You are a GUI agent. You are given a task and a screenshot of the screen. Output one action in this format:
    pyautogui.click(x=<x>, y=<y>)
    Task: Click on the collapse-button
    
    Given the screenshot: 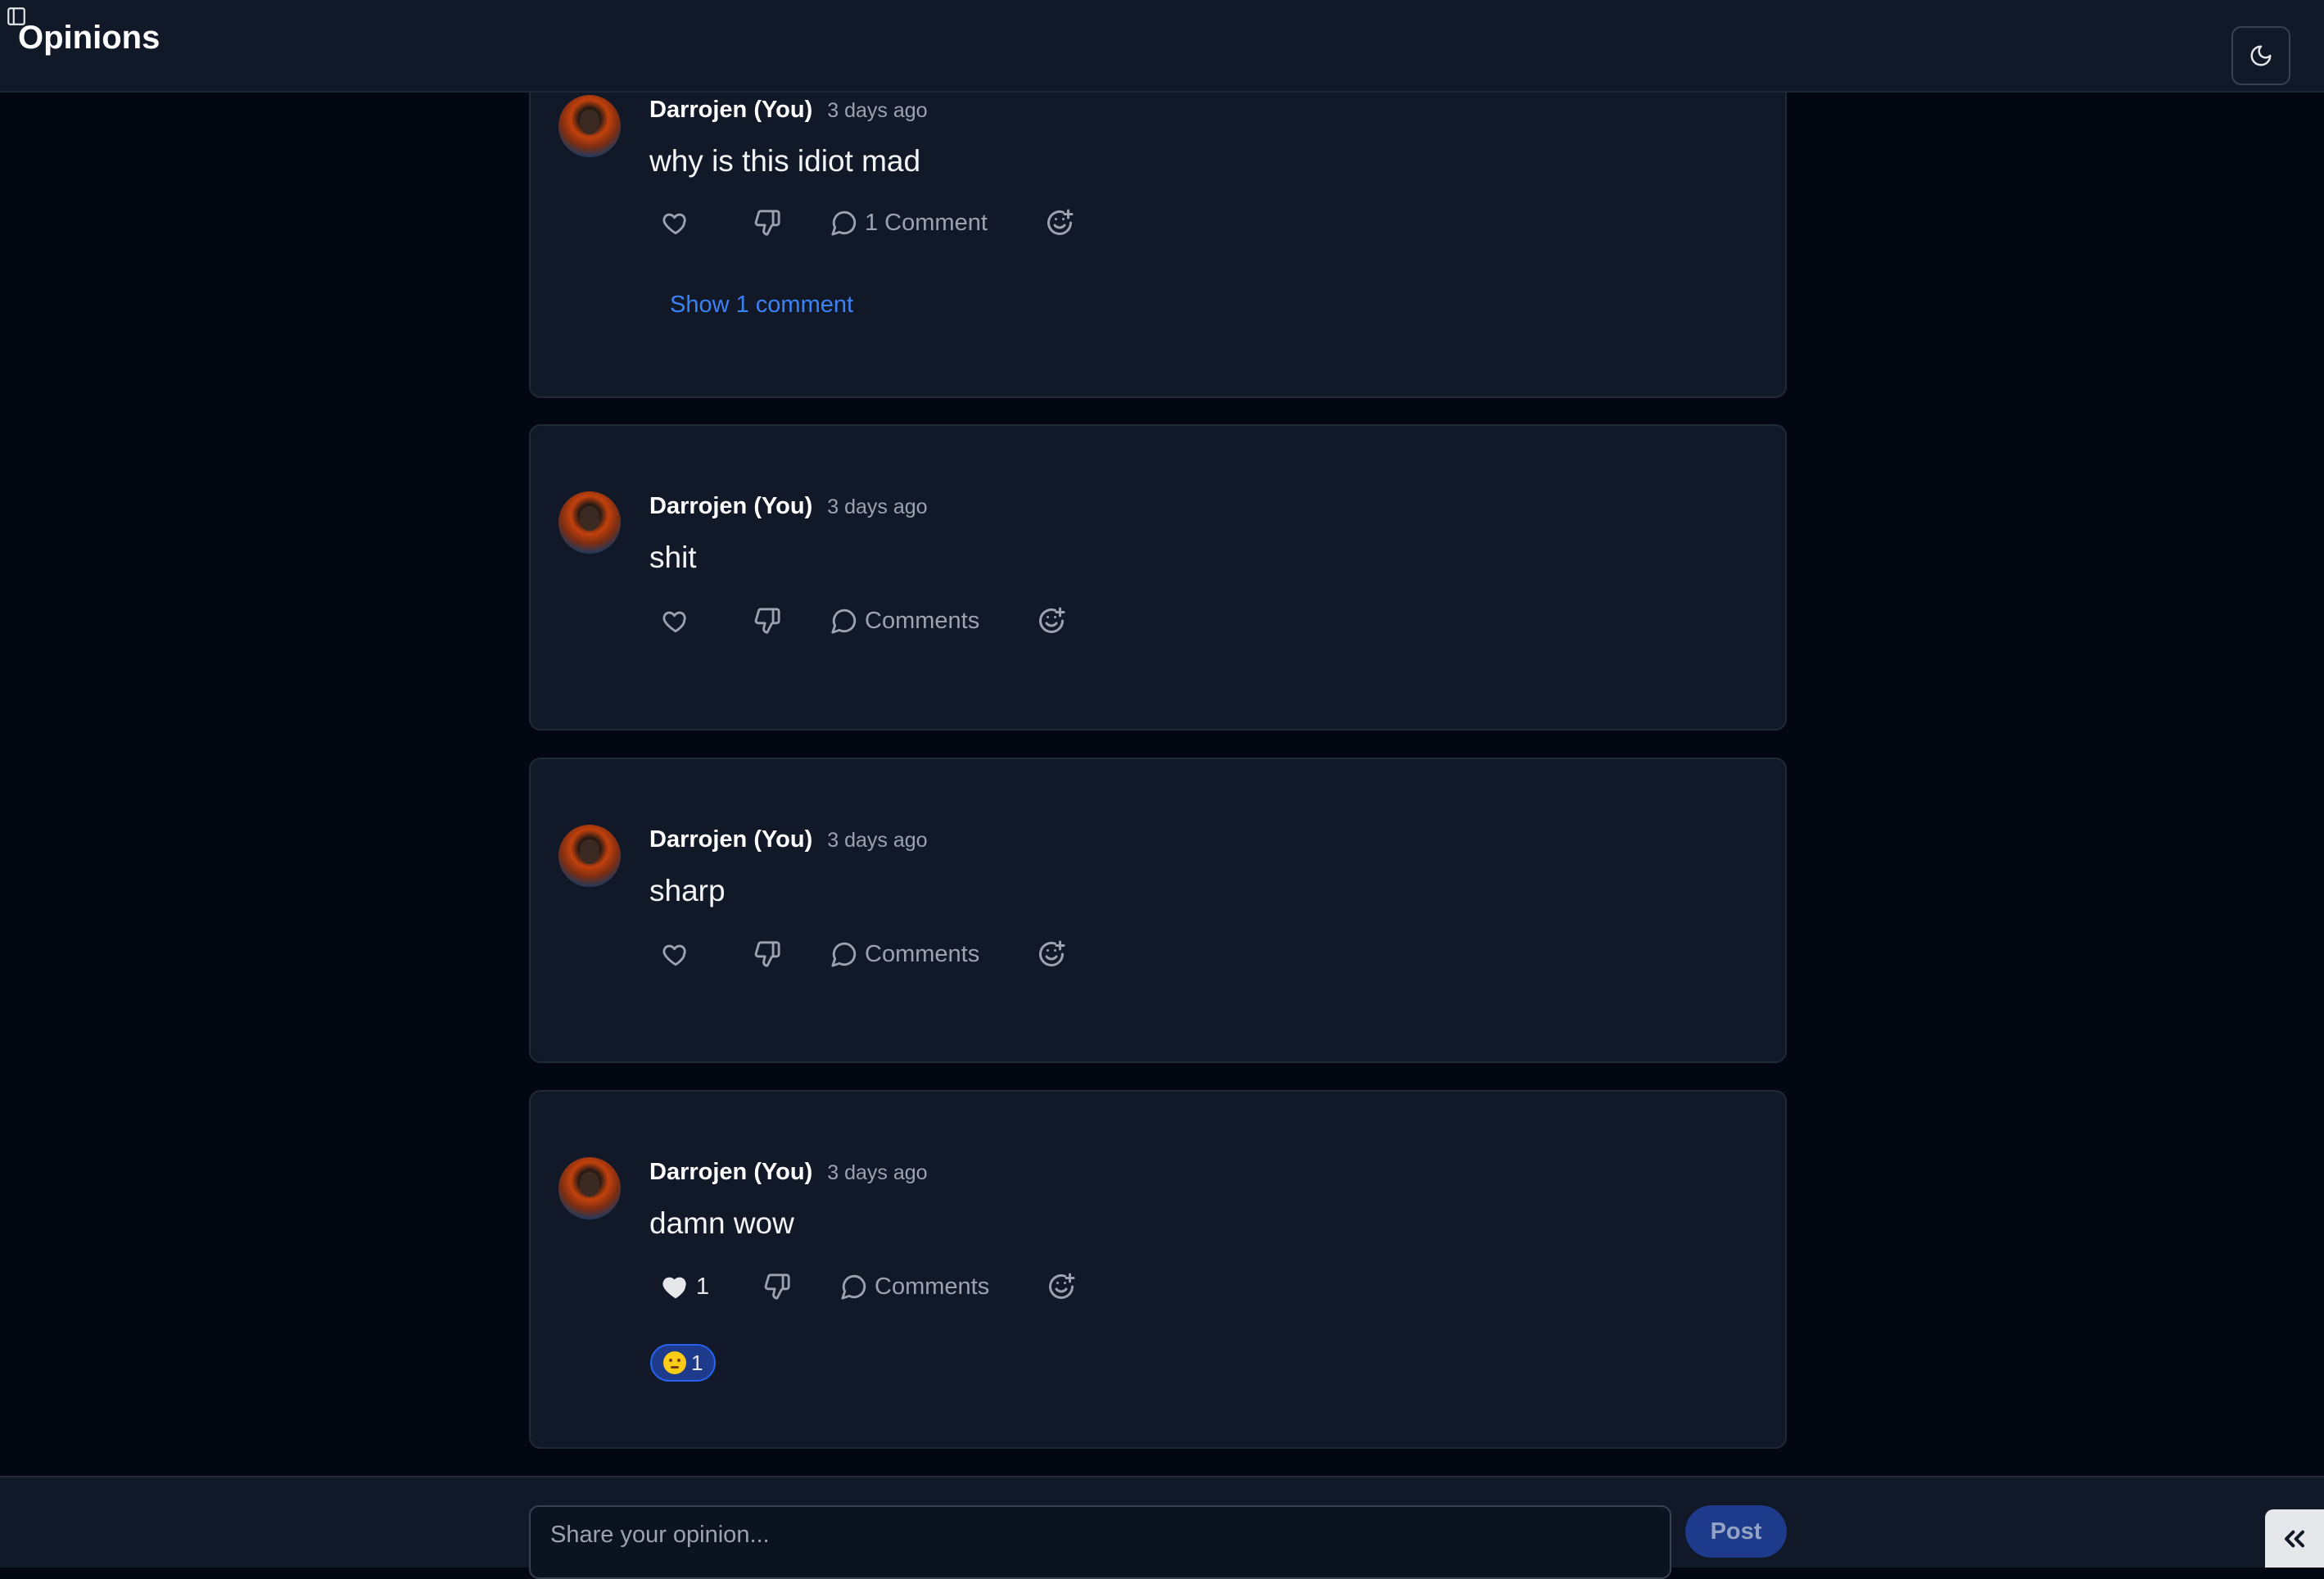 What is the action you would take?
    pyautogui.click(x=2294, y=1538)
    